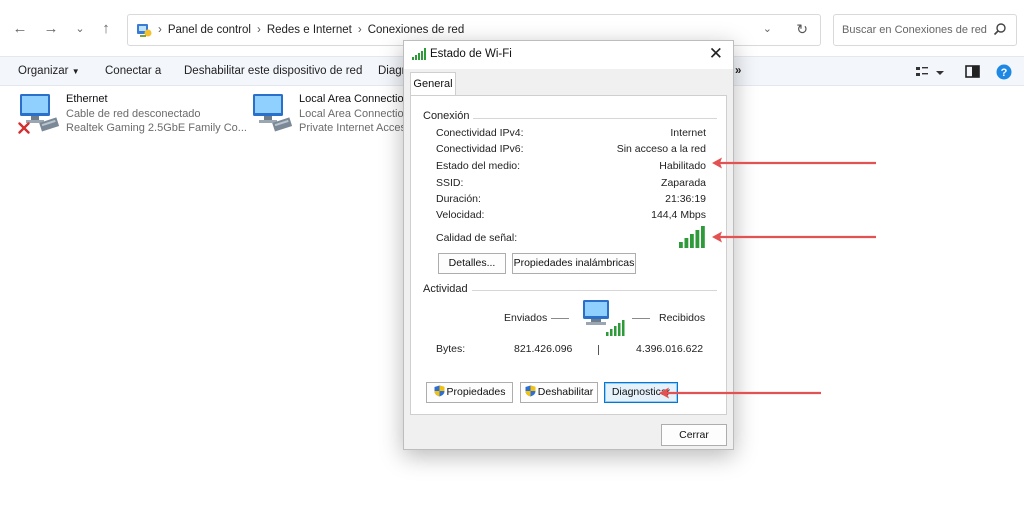 The height and width of the screenshot is (512, 1024). I want to click on connection-name: Local Area Connectio, so click(351, 99).